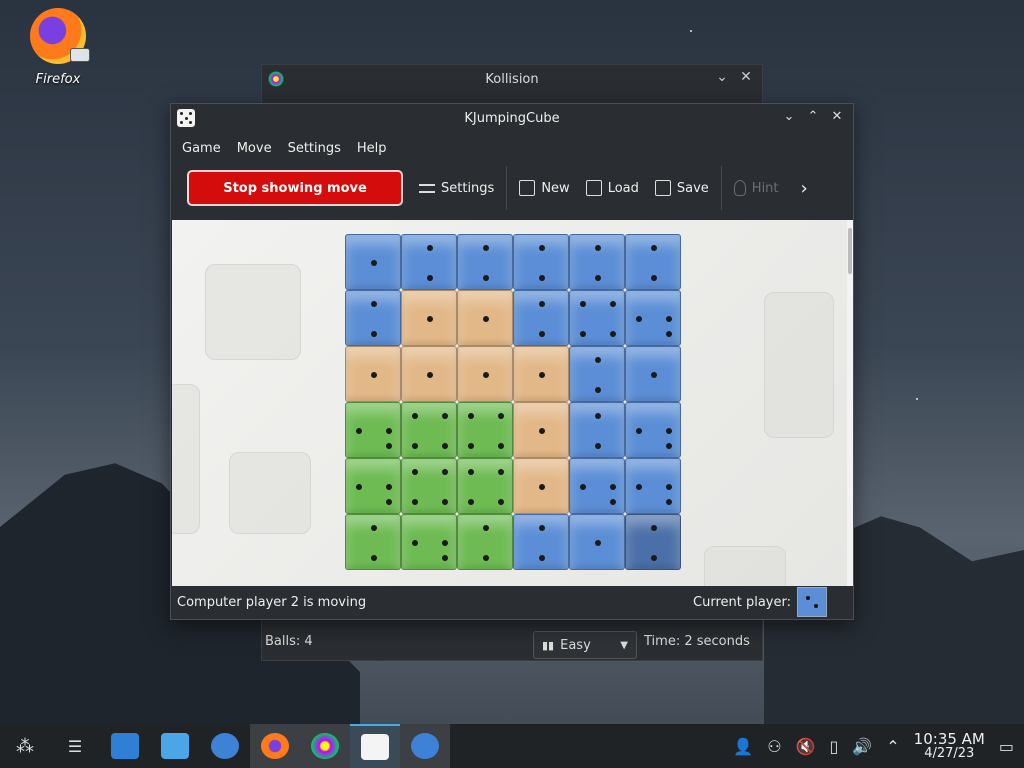 The height and width of the screenshot is (768, 1024). What do you see at coordinates (612, 188) in the screenshot?
I see `load-button: Load` at bounding box center [612, 188].